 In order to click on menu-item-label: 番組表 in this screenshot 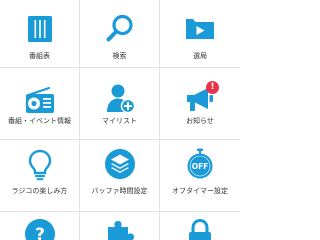, I will do `click(39, 56)`.